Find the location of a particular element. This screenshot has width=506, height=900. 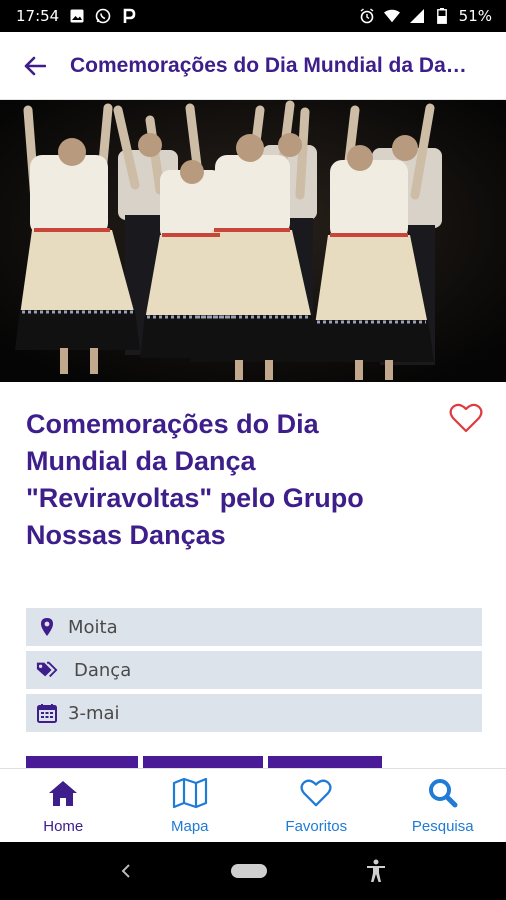

back-button is located at coordinates (35, 66).